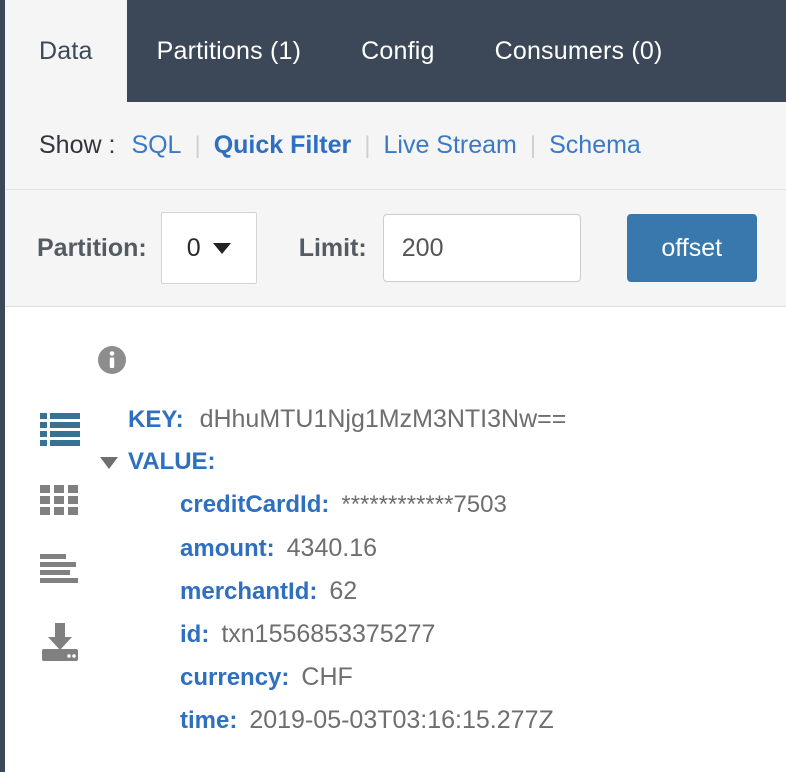  Describe the element at coordinates (283, 145) in the screenshot. I see `show-link-quick-filter: Quick Filter` at that location.